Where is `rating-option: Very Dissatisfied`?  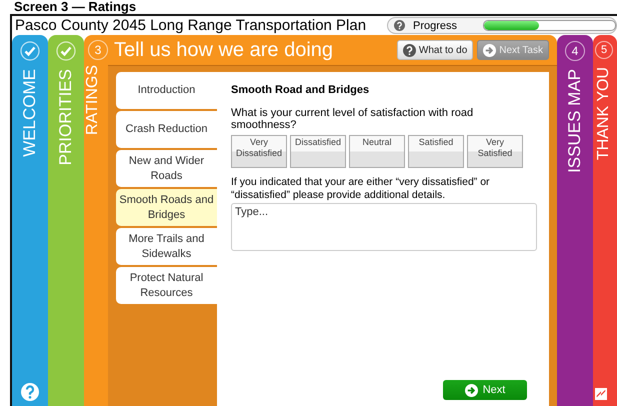 rating-option: Very Dissatisfied is located at coordinates (259, 151).